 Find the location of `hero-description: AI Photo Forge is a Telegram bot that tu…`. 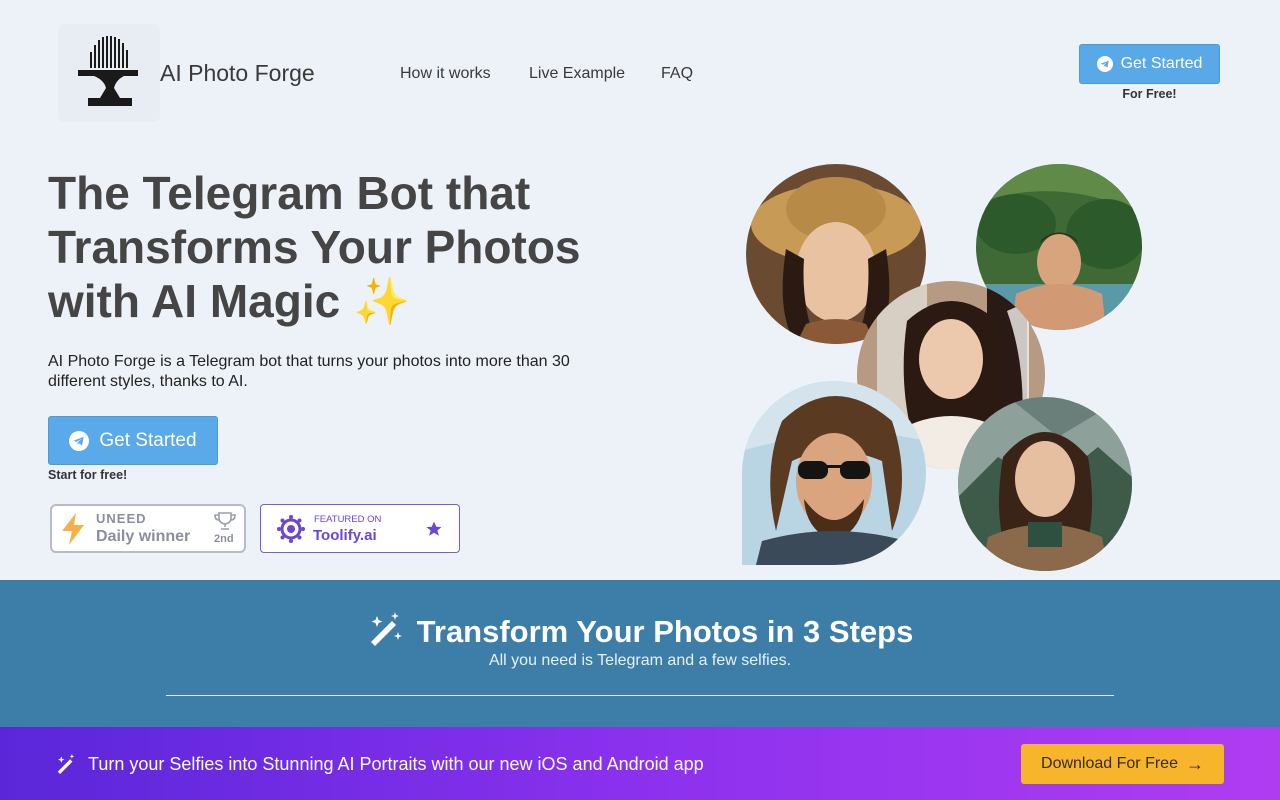

hero-description: AI Photo Forge is a Telegram bot that tu… is located at coordinates (309, 371).